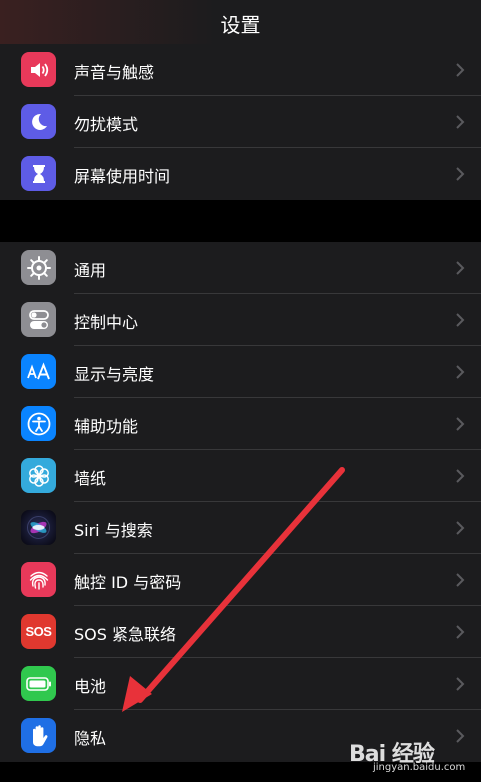 The image size is (481, 782). What do you see at coordinates (240, 580) in the screenshot?
I see `settings-row-touch-id-passcode: 触控 ID 与密码` at bounding box center [240, 580].